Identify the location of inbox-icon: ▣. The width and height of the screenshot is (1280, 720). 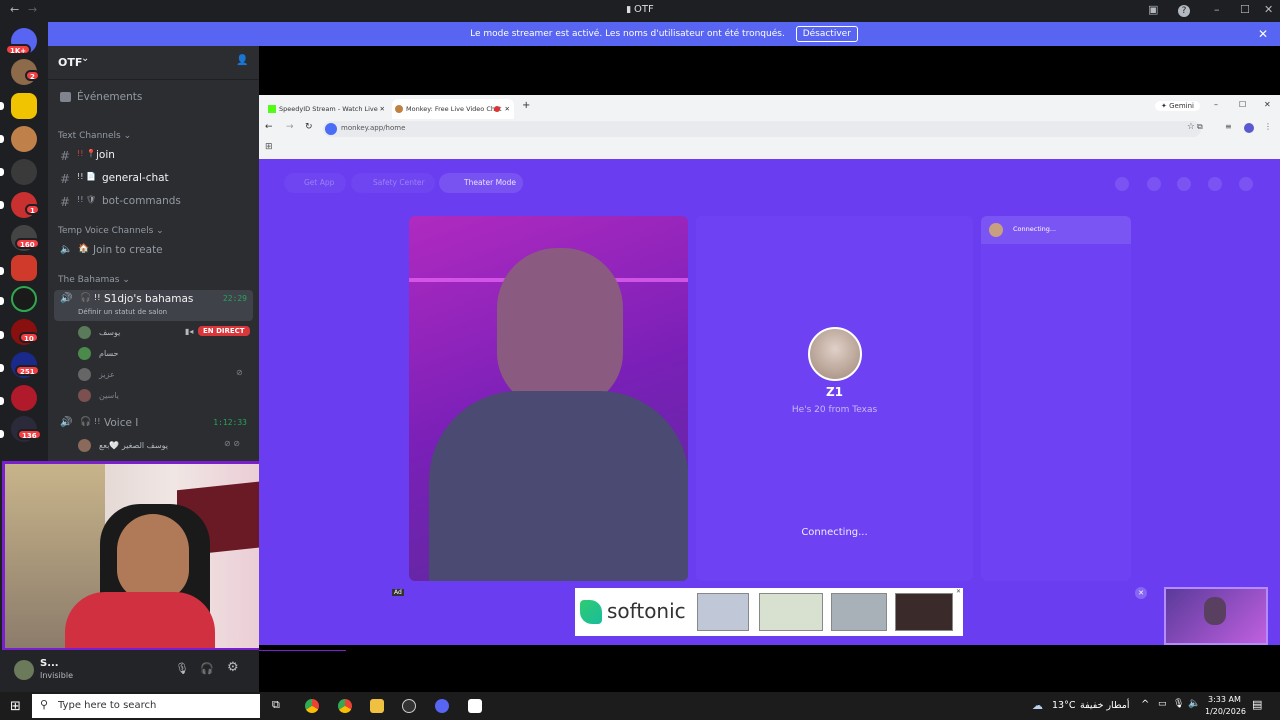
(1153, 9).